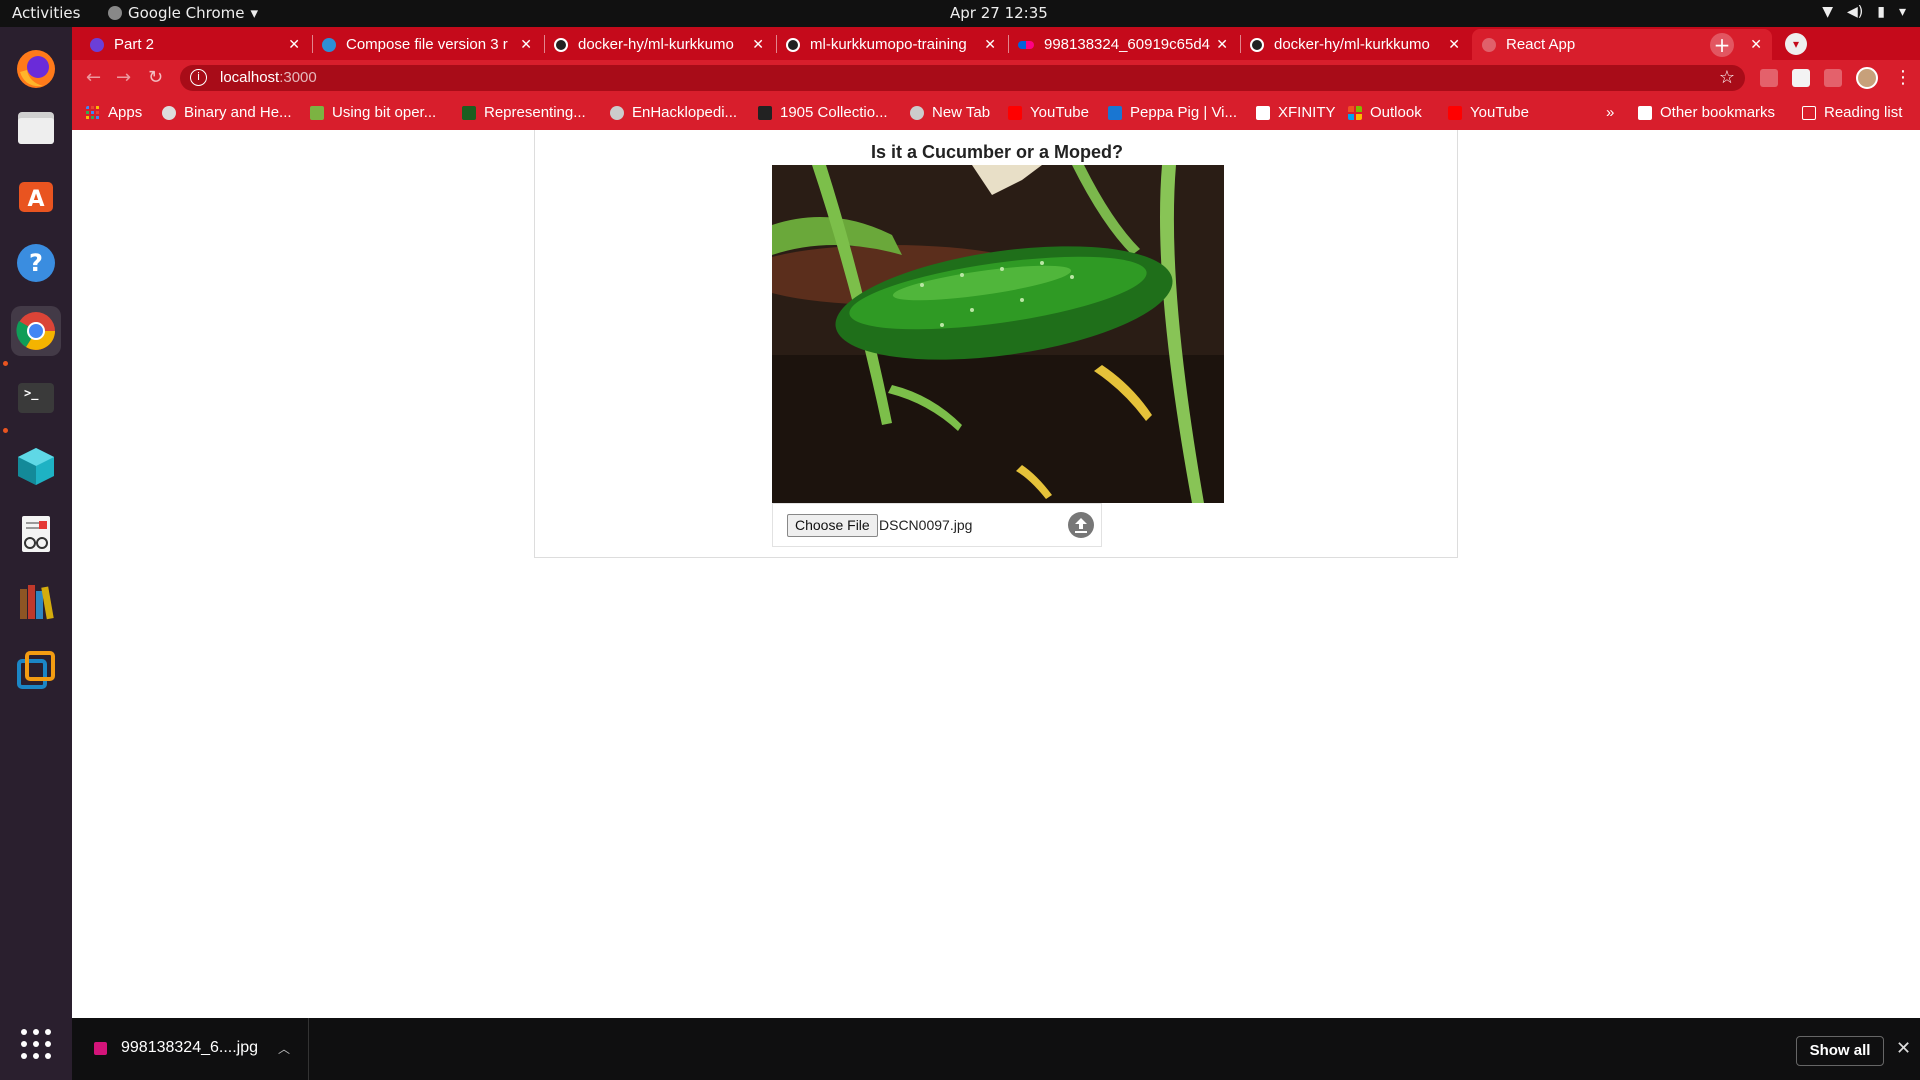 The height and width of the screenshot is (1080, 1920). What do you see at coordinates (997, 152) in the screenshot?
I see `page-title: Is it a Cucumber or a Moped?` at bounding box center [997, 152].